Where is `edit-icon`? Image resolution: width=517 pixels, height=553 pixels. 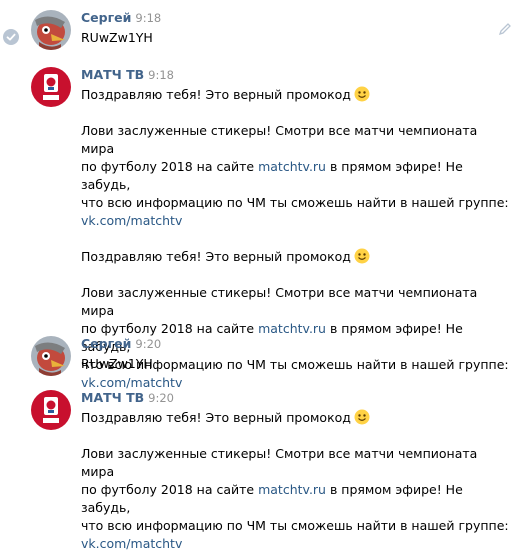
edit-icon is located at coordinates (505, 29).